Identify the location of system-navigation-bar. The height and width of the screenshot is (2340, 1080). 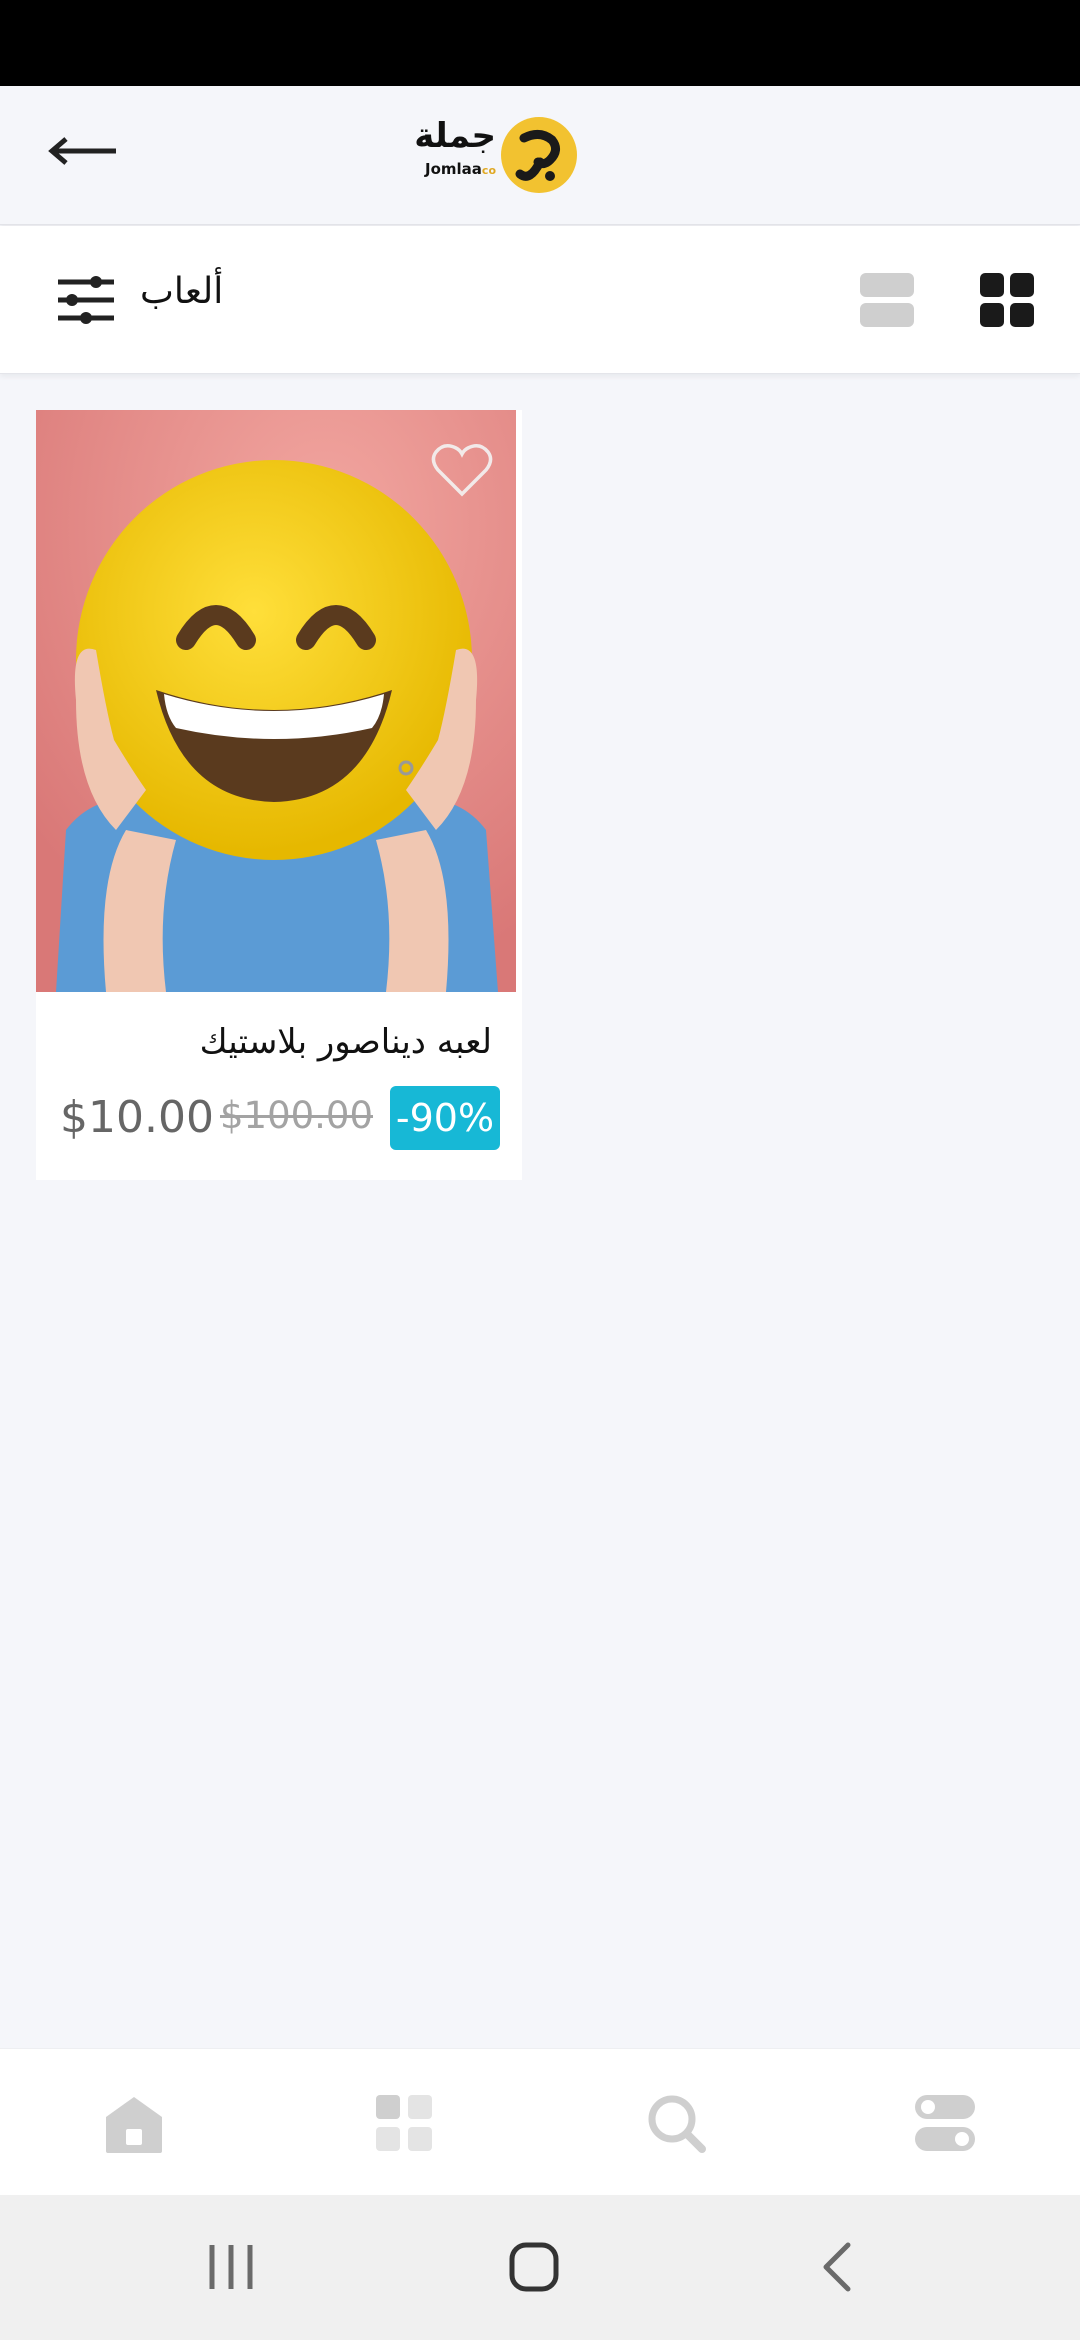
(540, 2267).